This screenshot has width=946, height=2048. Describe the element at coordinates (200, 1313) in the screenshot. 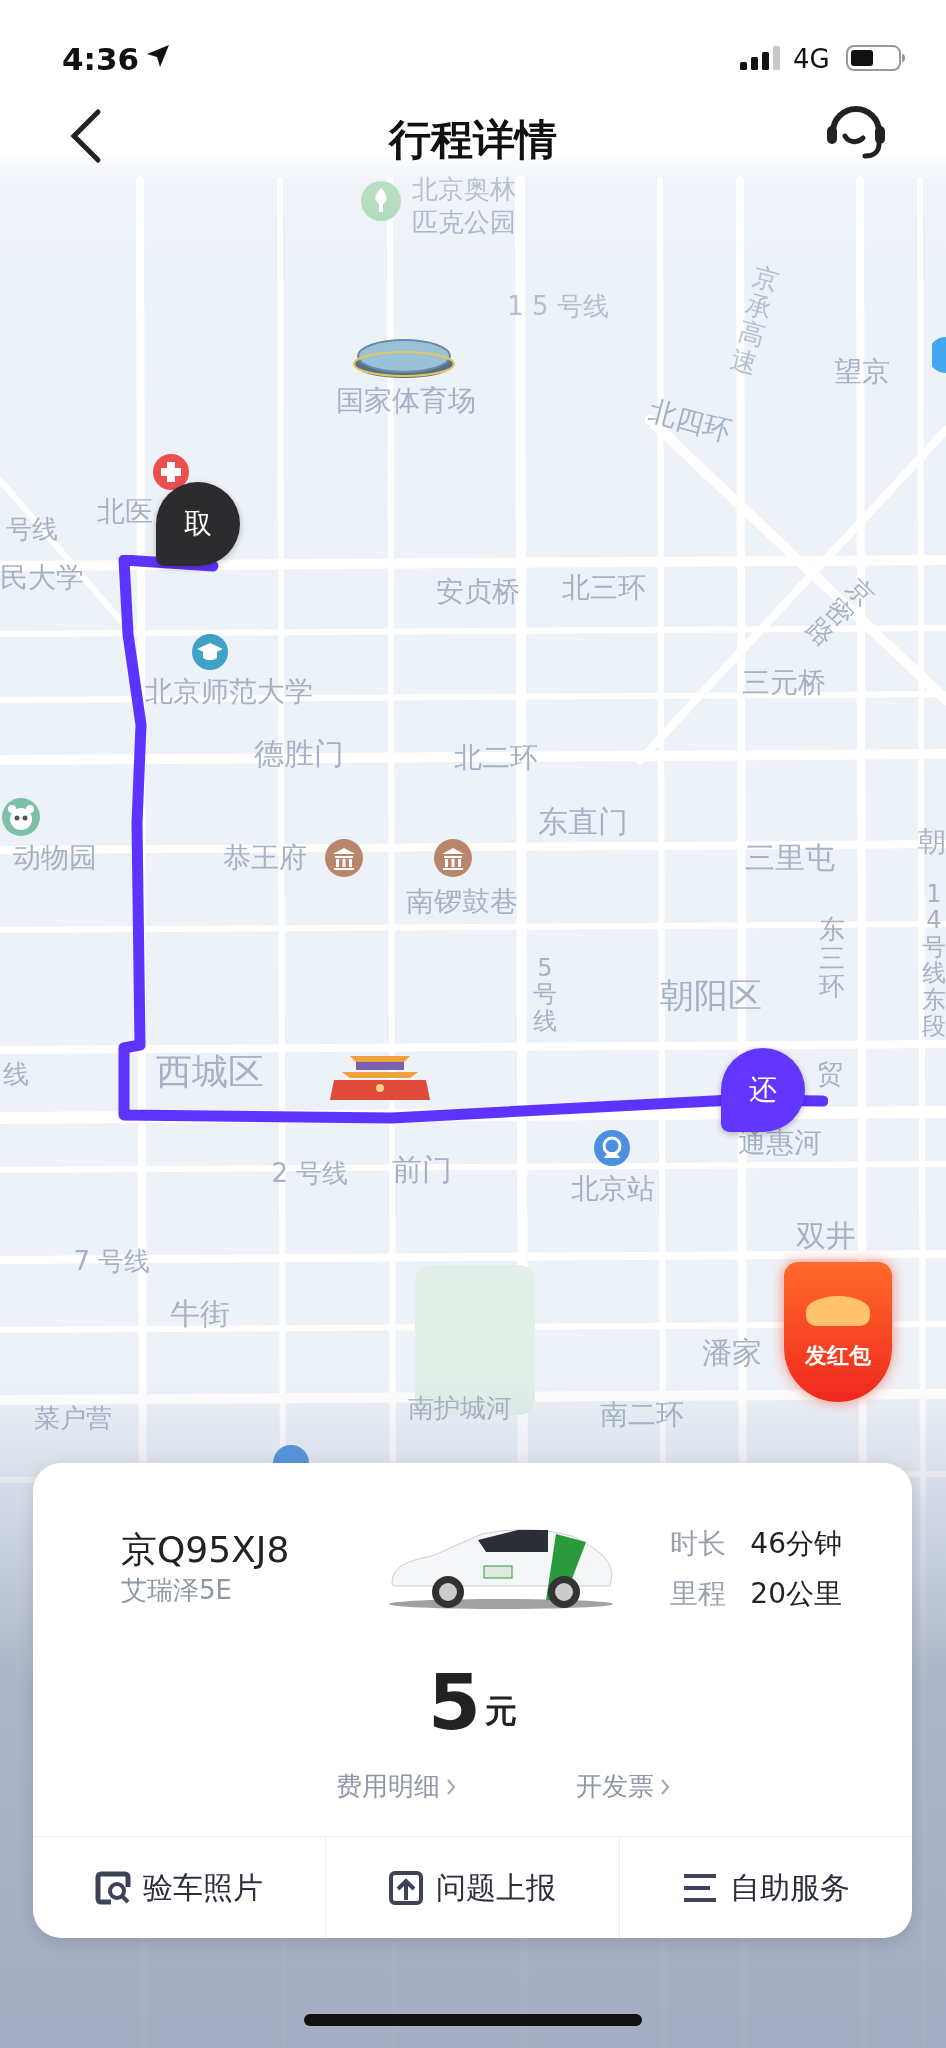

I see `map-label: 牛街` at that location.